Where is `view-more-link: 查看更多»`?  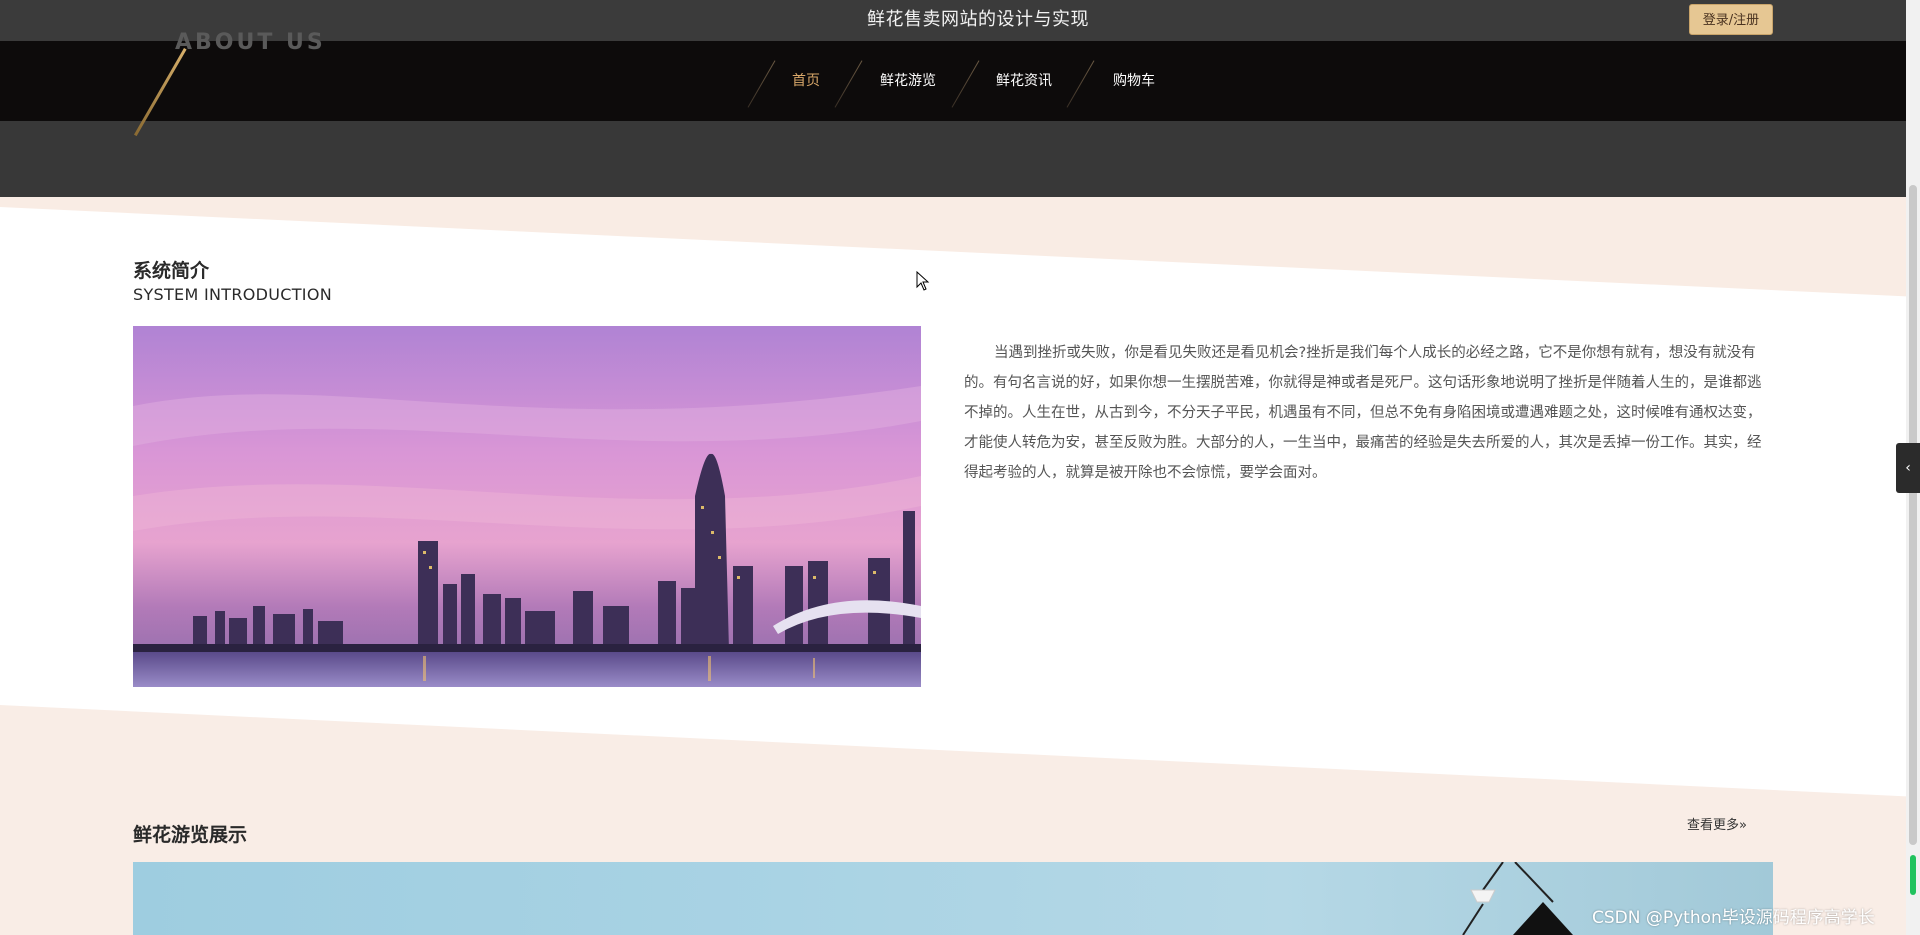 view-more-link: 查看更多» is located at coordinates (1717, 823).